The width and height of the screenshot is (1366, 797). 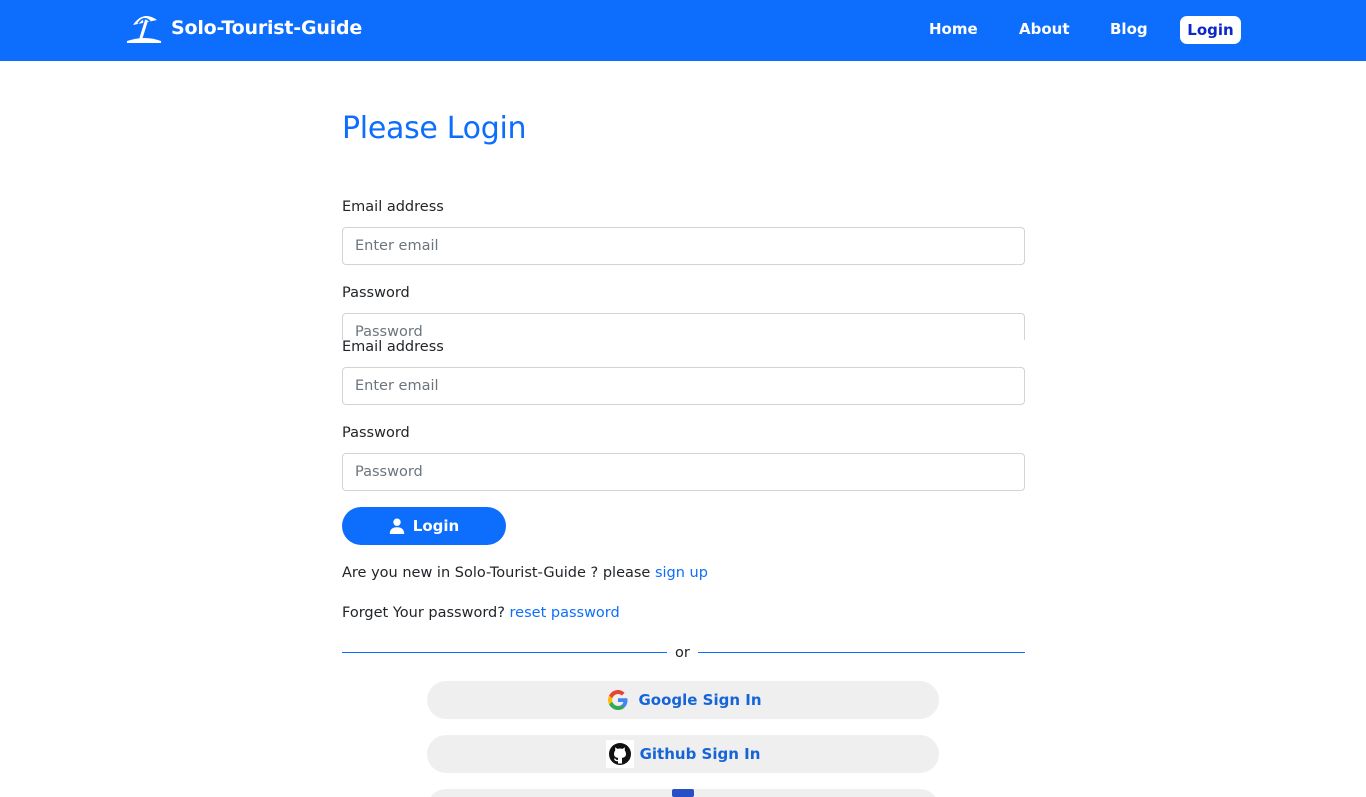 I want to click on signup-link: sign up, so click(x=681, y=573).